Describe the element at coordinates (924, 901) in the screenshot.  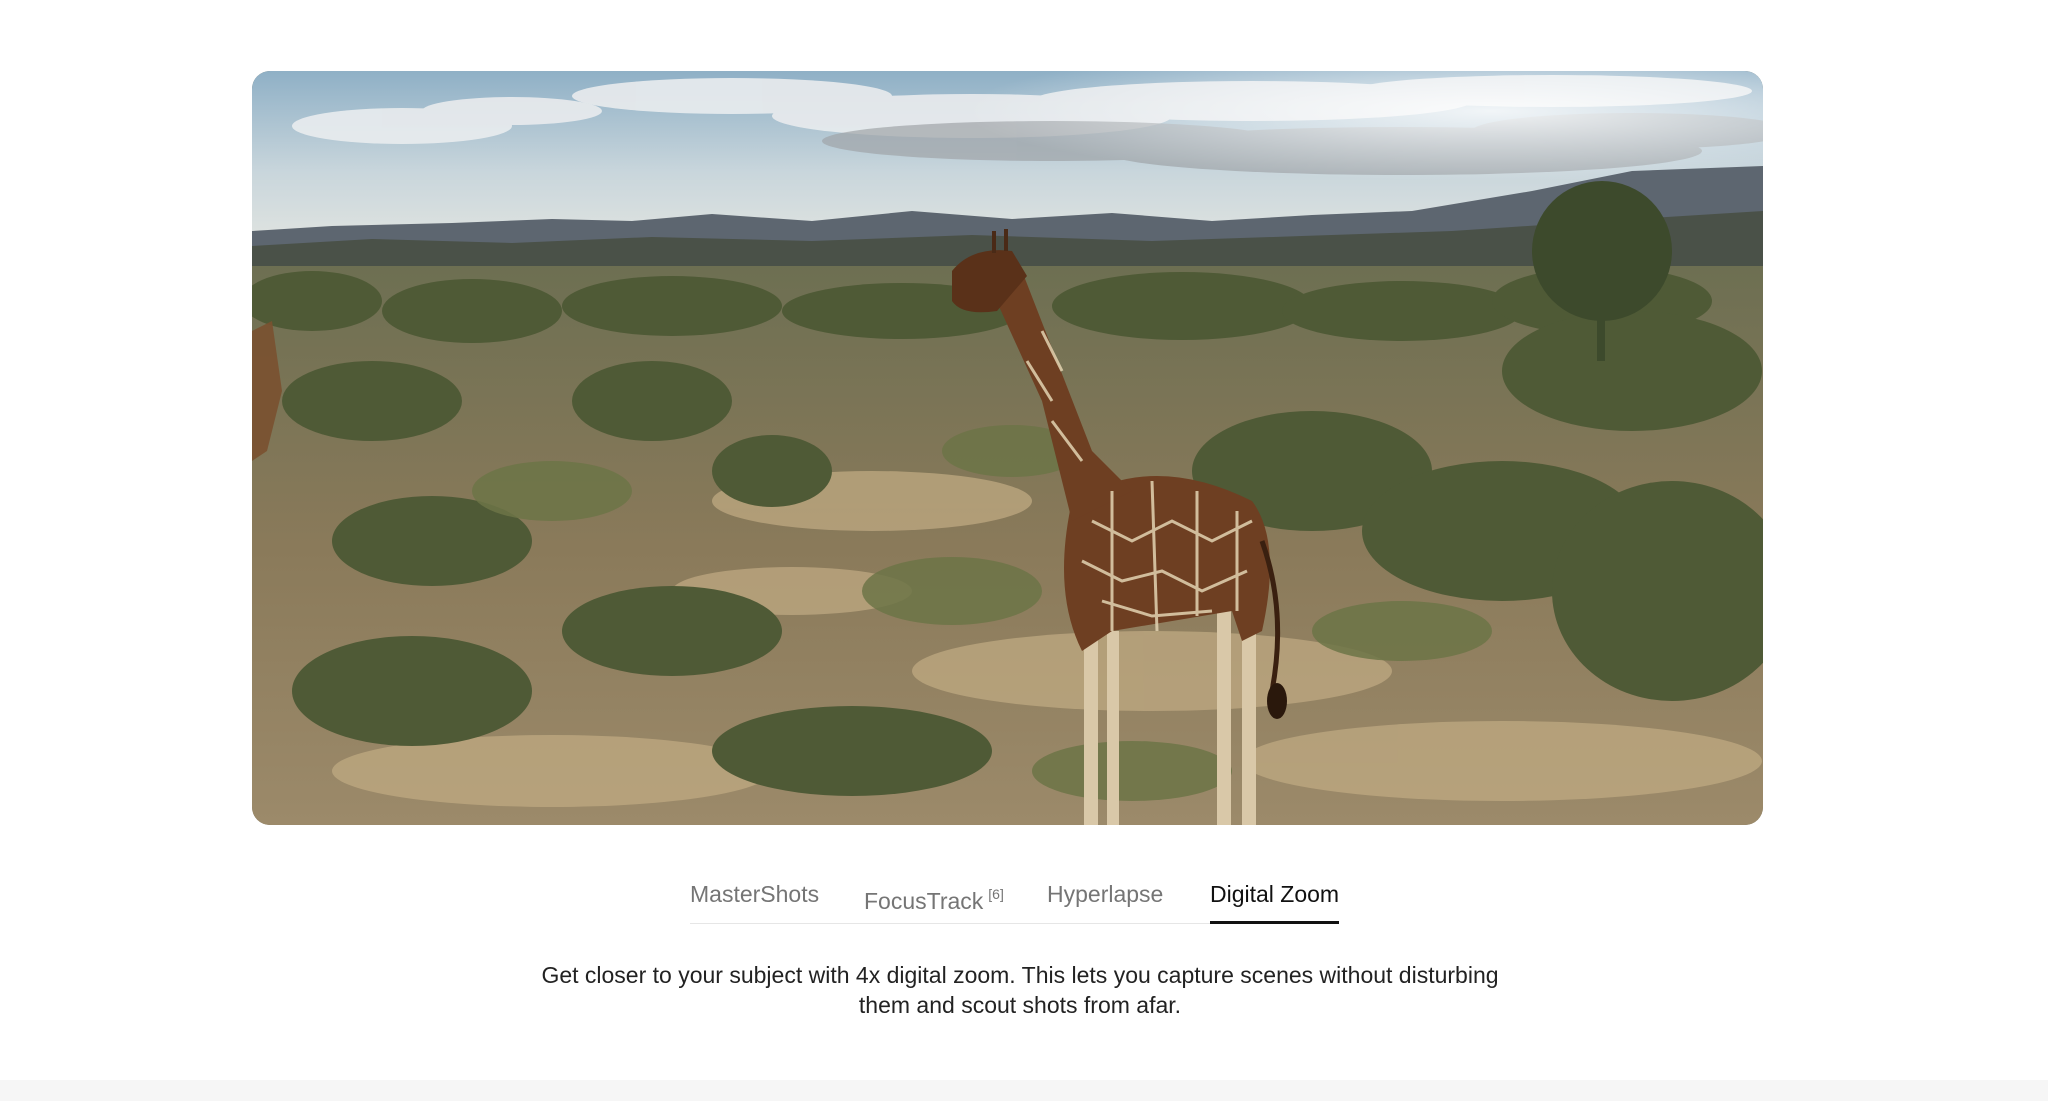
I see `tab-label: FocusTrack` at that location.